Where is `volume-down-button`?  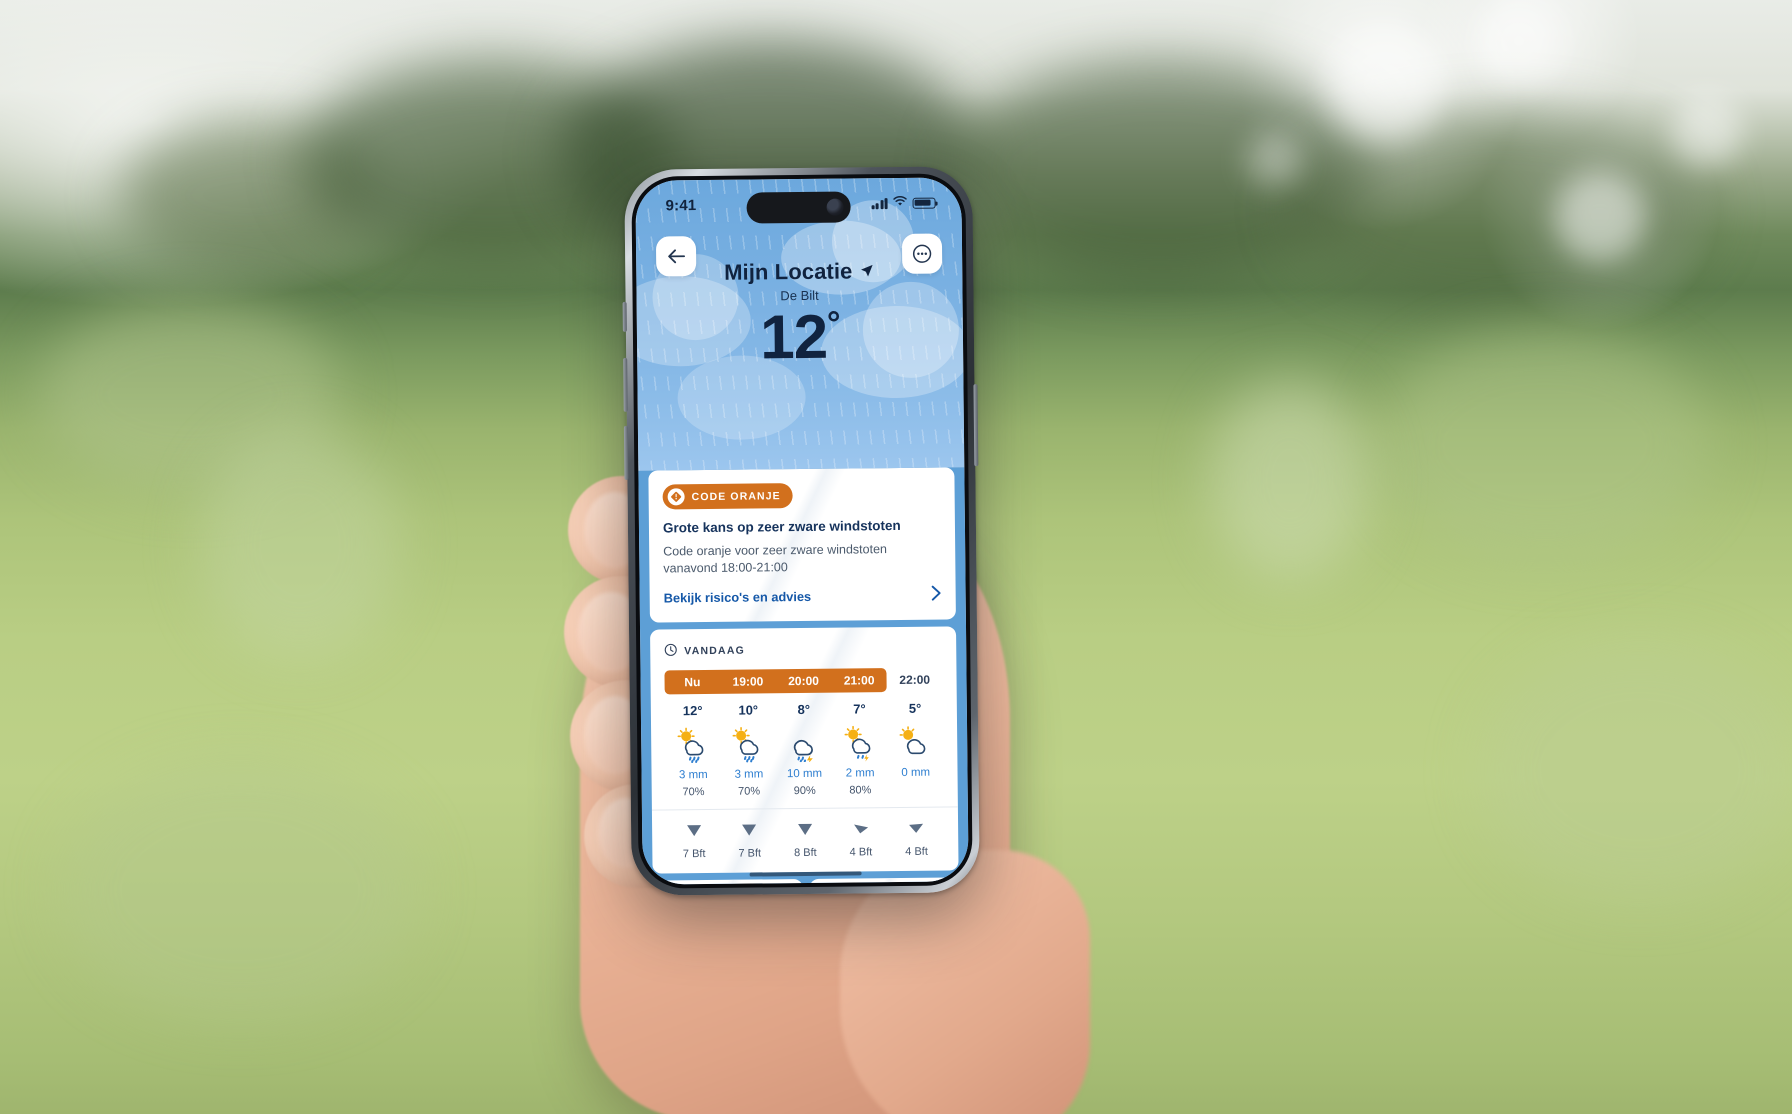
volume-down-button is located at coordinates (626, 452).